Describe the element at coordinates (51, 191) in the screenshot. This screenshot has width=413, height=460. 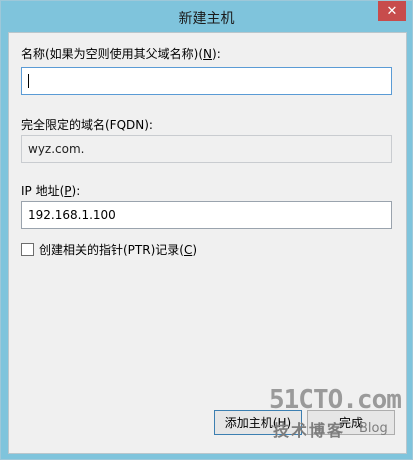
I see `ip-label: IP 地址(P):` at that location.